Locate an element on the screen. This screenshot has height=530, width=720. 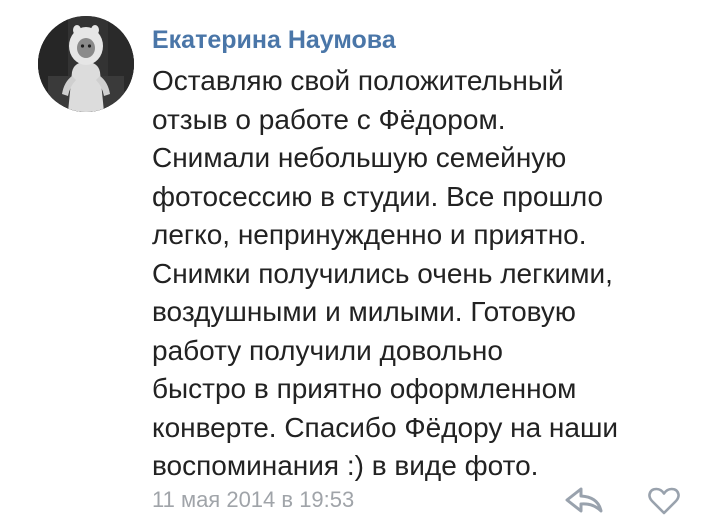
comment-text-line: конверте. Спасибо Фёдору на наши is located at coordinates (385, 427).